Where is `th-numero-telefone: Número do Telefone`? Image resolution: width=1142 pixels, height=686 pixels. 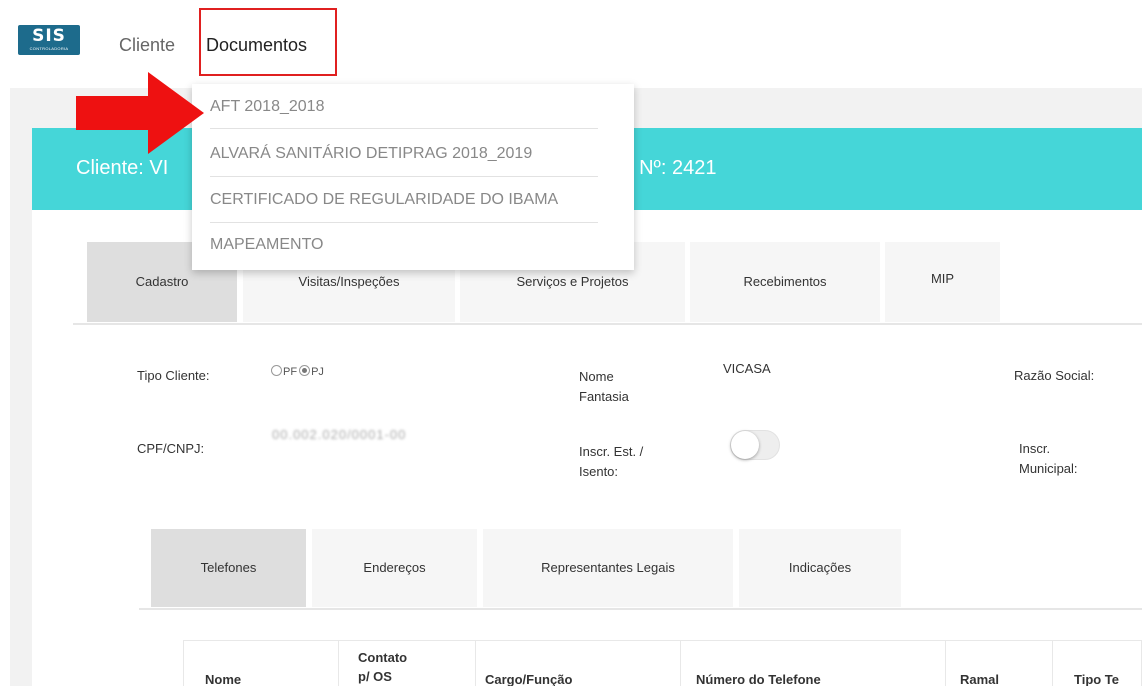 th-numero-telefone: Número do Telefone is located at coordinates (758, 679).